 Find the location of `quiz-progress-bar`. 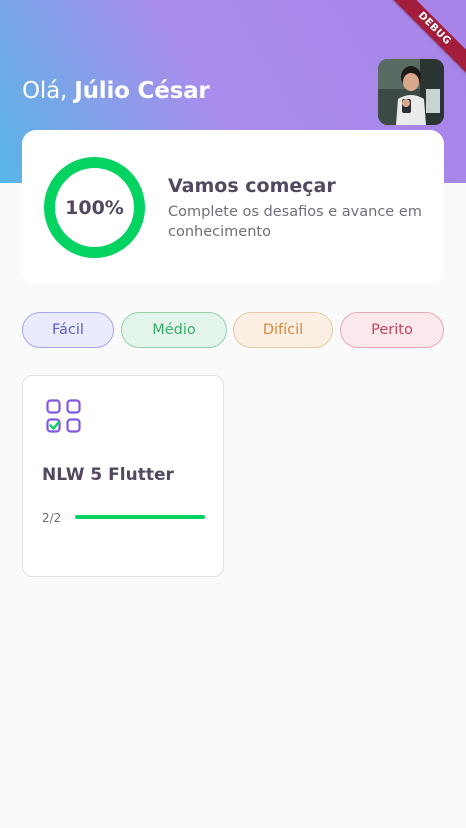

quiz-progress-bar is located at coordinates (140, 517).